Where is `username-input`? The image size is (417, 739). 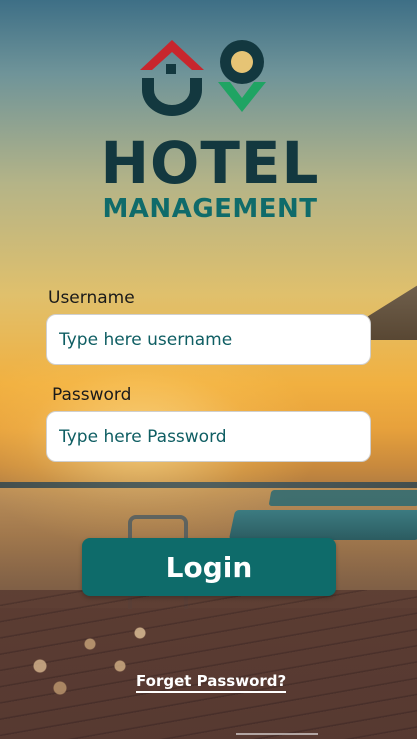
username-input is located at coordinates (208, 339).